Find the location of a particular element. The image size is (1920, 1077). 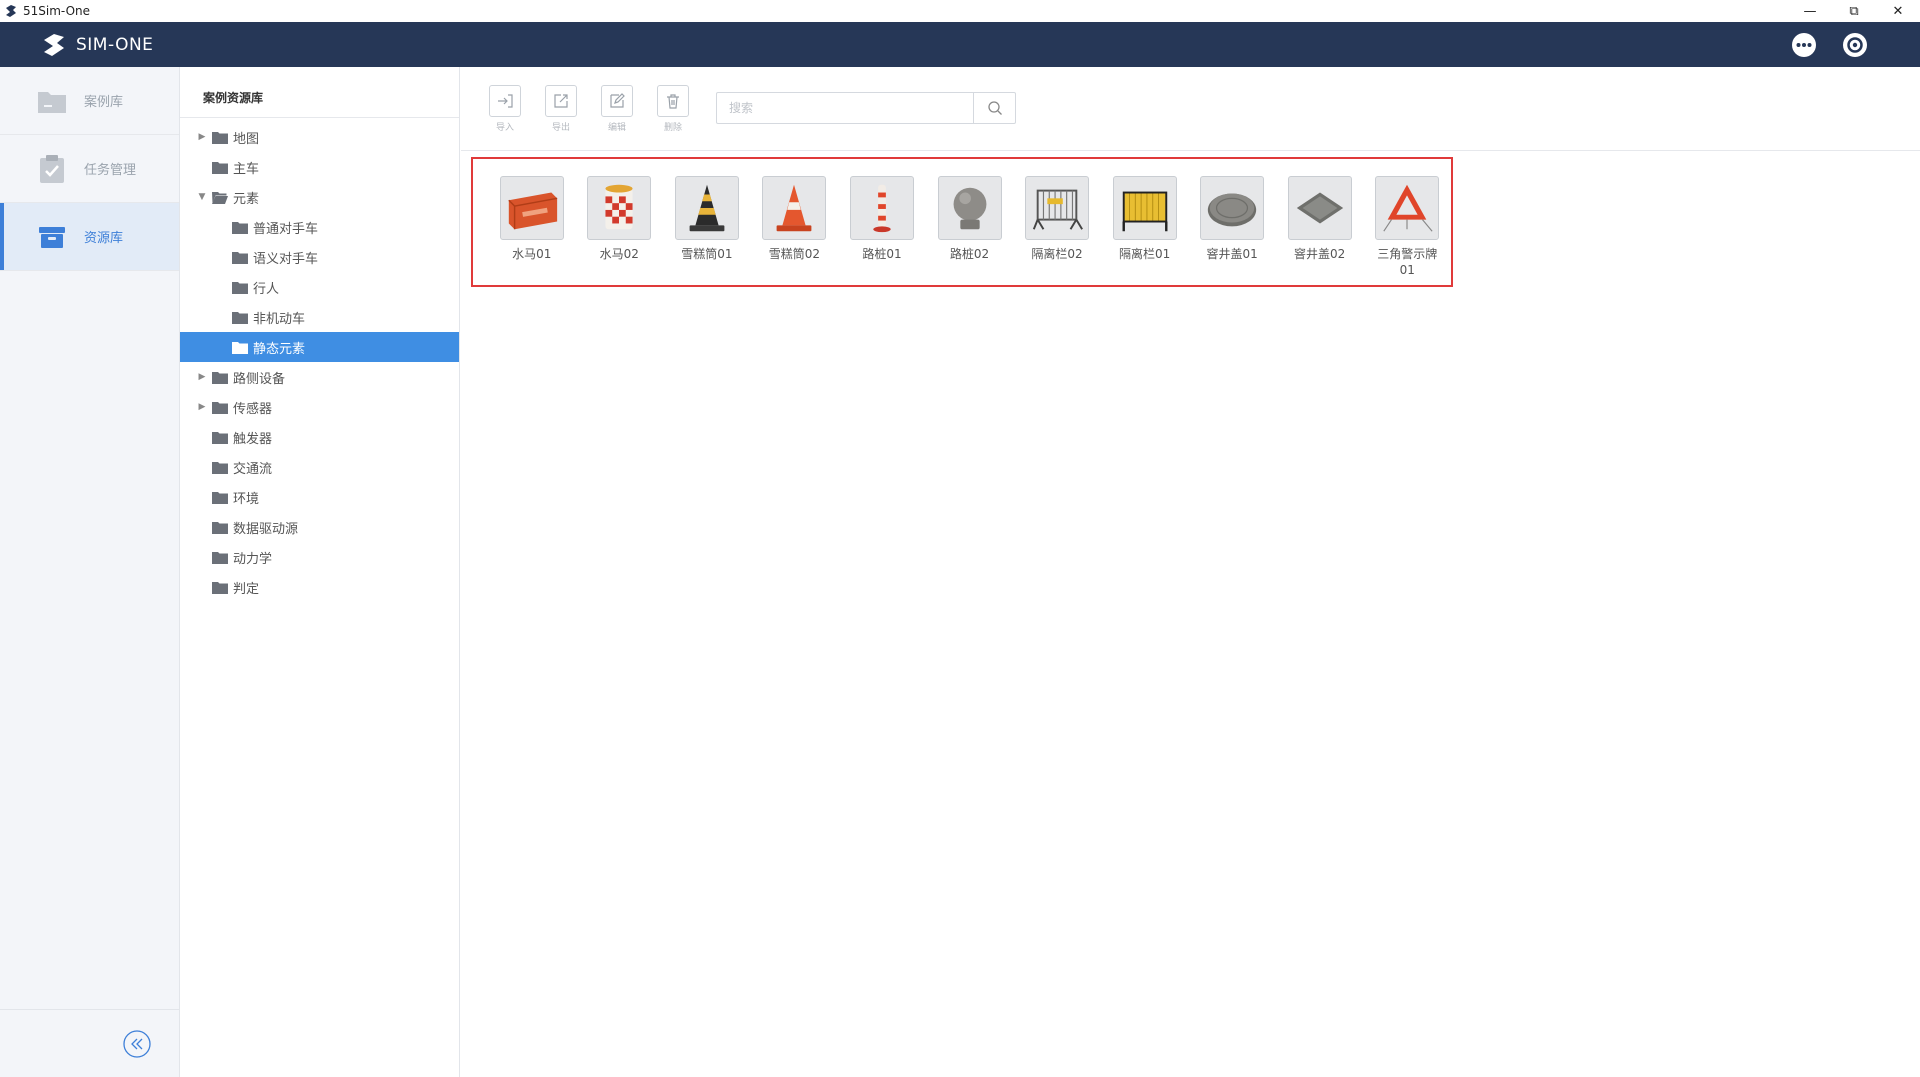

tree-item: ▶ 传感器 is located at coordinates (319, 407).